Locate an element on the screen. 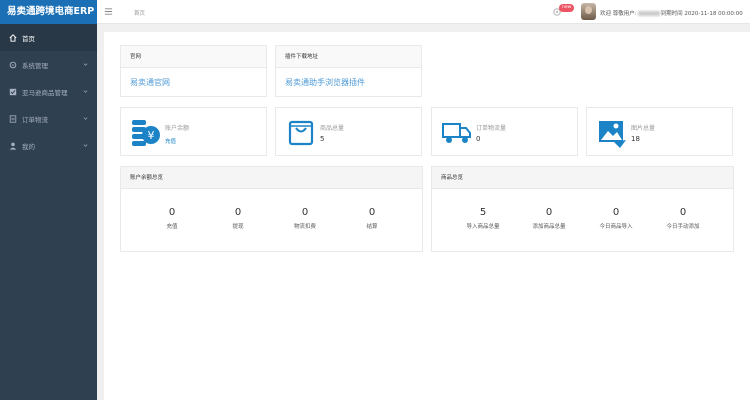  summary-item: 0 今日手动添加 is located at coordinates (683, 218).